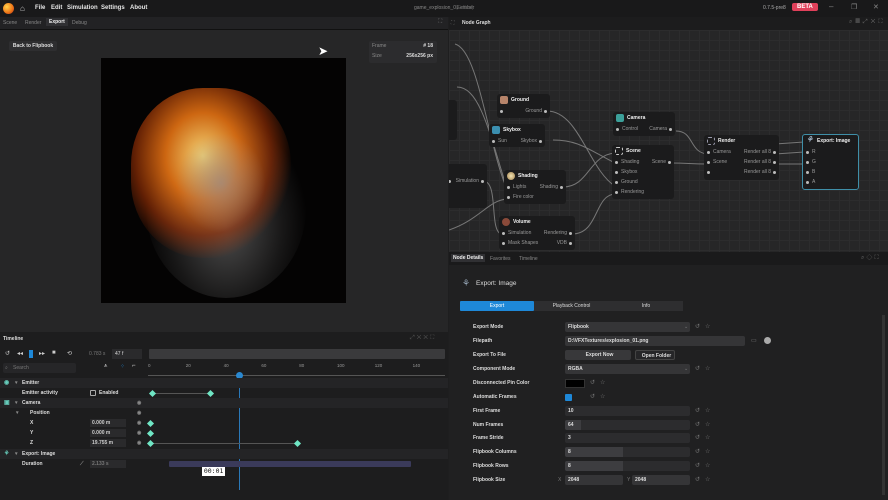 Image resolution: width=888 pixels, height=500 pixels. Describe the element at coordinates (224, 433) in the screenshot. I see `timeline-track: Y 0.000 m ◉` at that location.